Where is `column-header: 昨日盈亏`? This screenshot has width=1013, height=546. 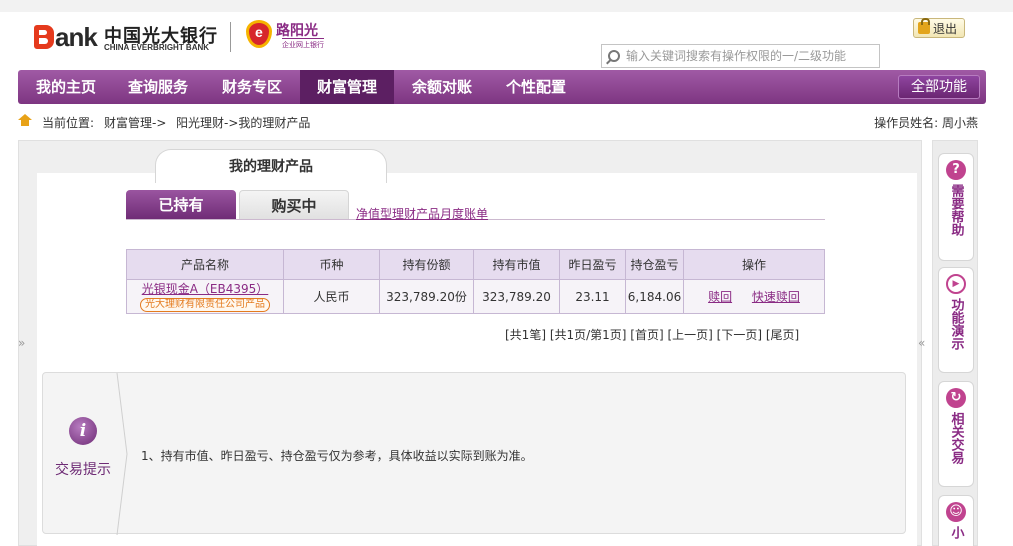
column-header: 昨日盈亏 is located at coordinates (592, 264).